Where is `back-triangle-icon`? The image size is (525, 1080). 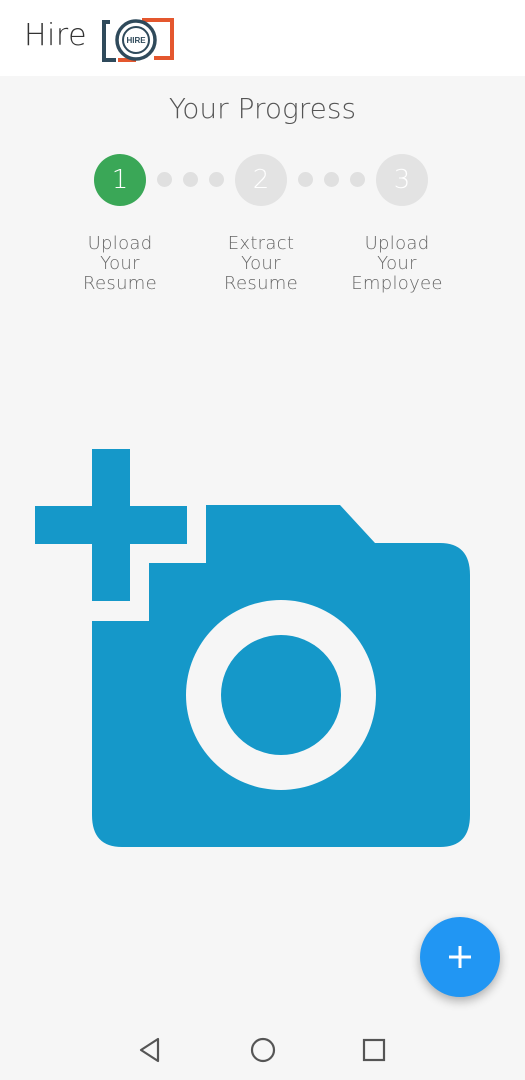 back-triangle-icon is located at coordinates (150, 1050).